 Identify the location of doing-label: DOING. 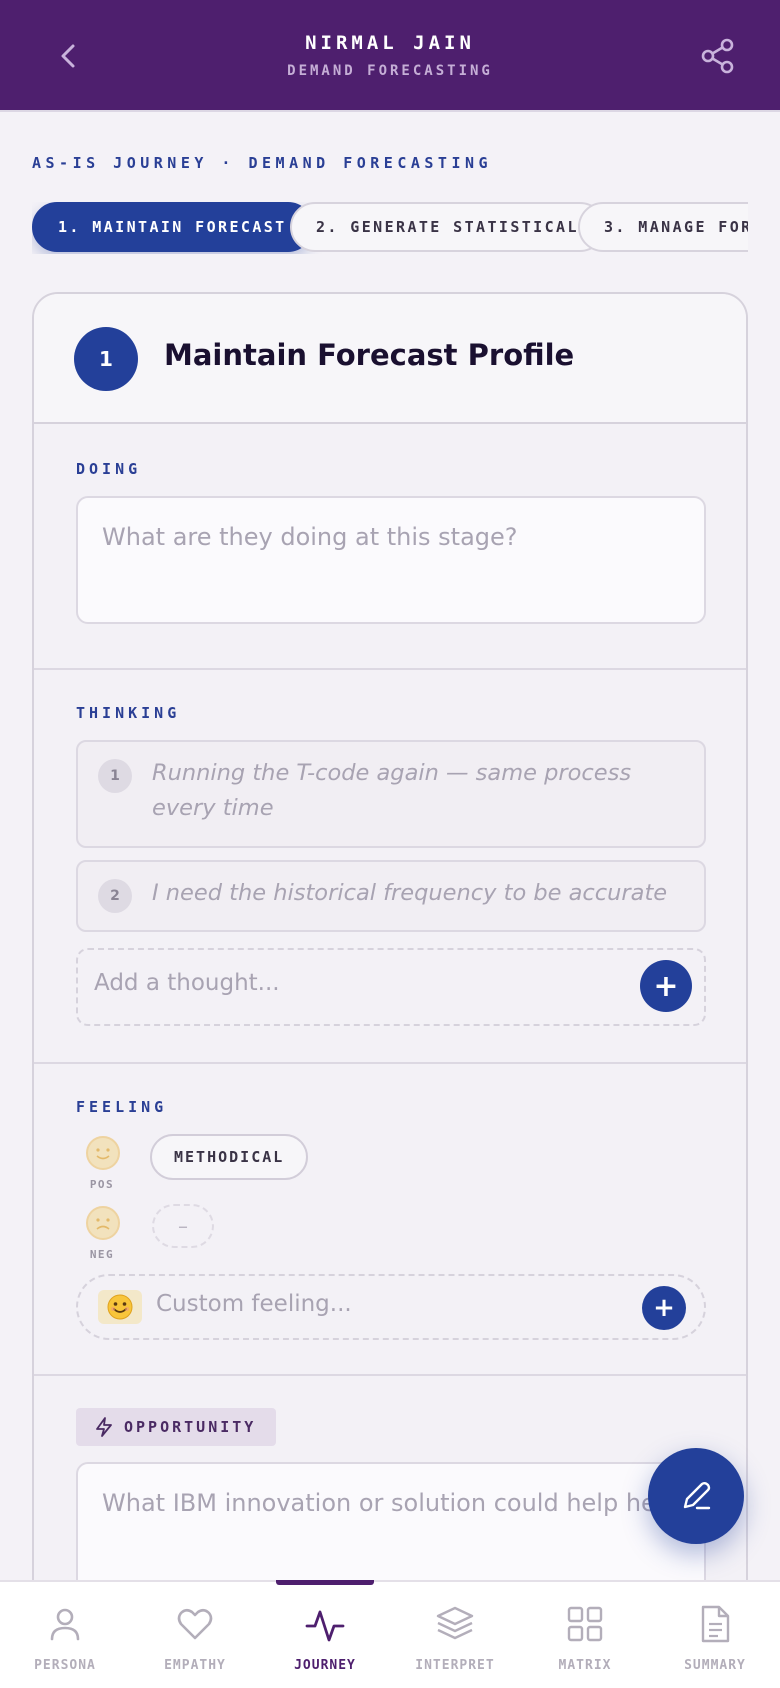
(109, 469).